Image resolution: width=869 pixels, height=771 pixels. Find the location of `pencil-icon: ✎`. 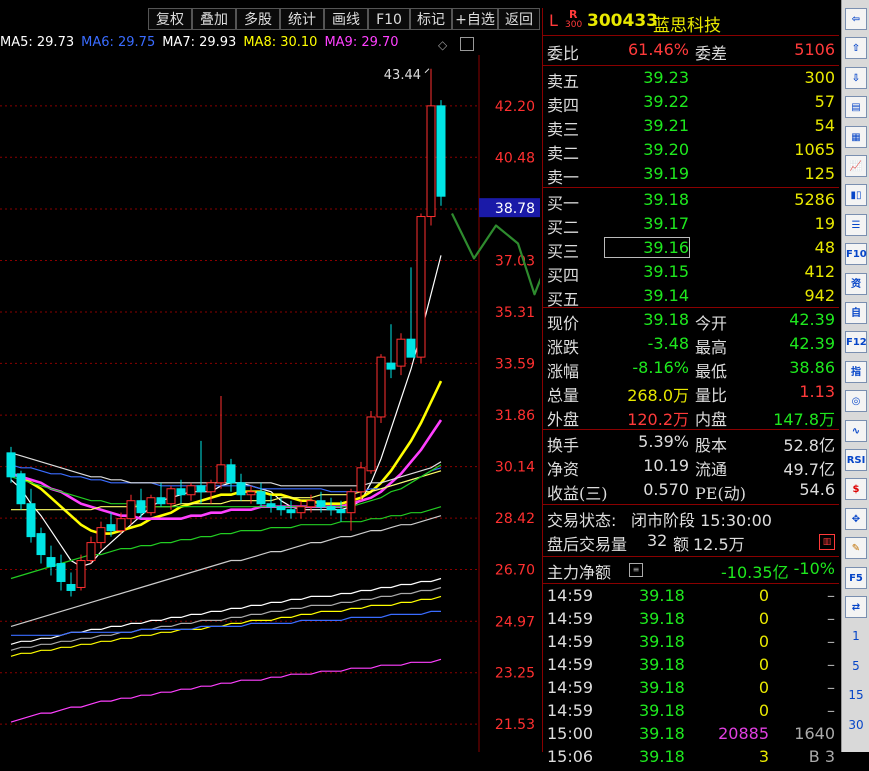

pencil-icon: ✎ is located at coordinates (856, 548).